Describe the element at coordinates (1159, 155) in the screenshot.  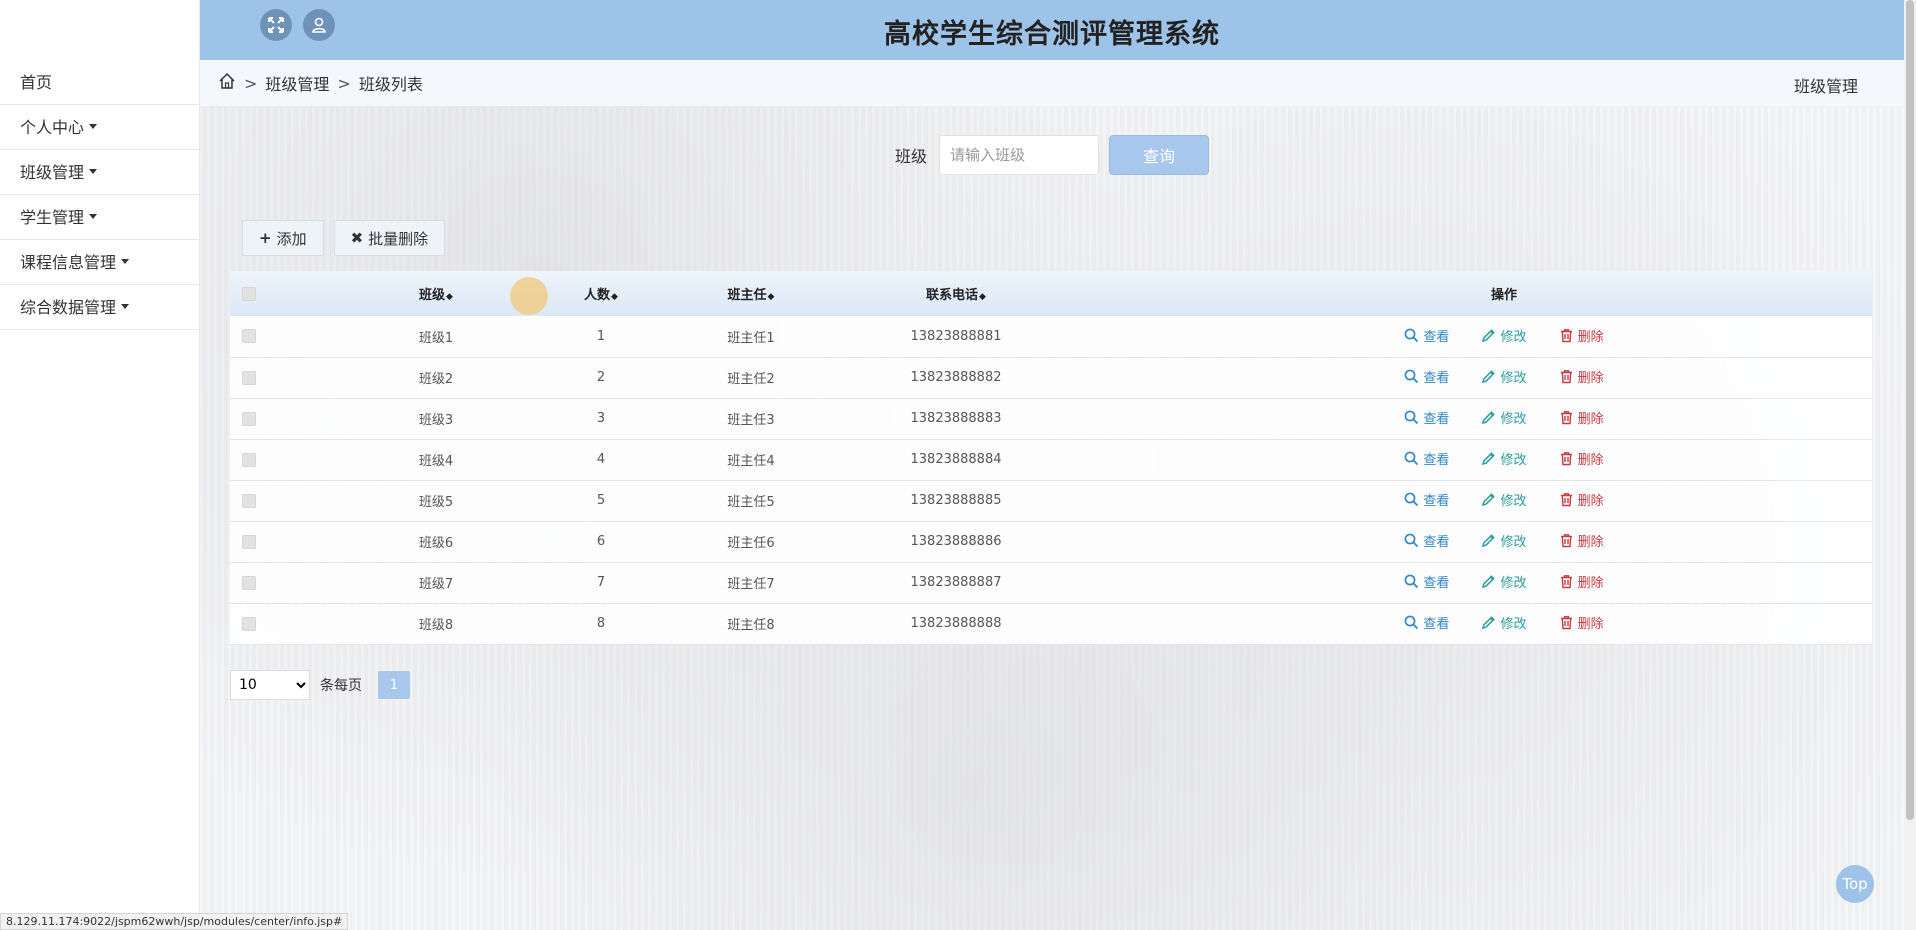
I see `search-button: 查询` at that location.